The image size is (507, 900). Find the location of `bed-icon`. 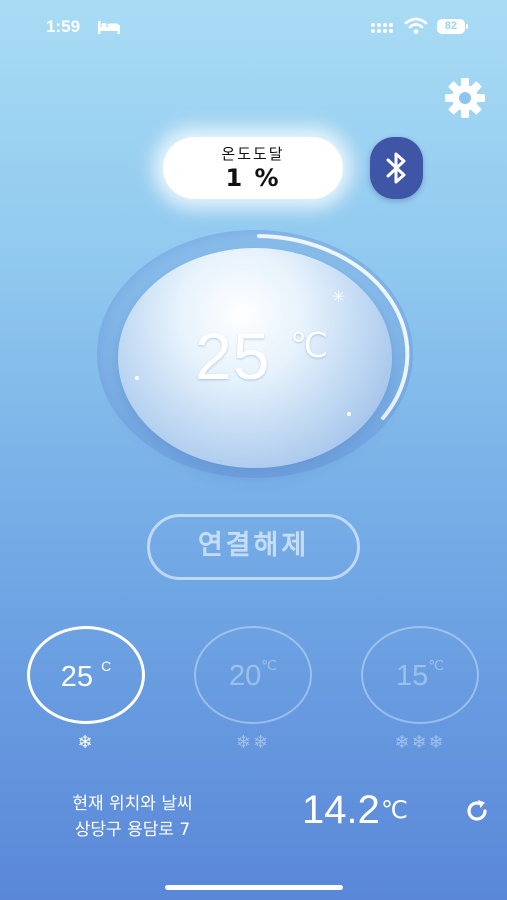

bed-icon is located at coordinates (109, 27).